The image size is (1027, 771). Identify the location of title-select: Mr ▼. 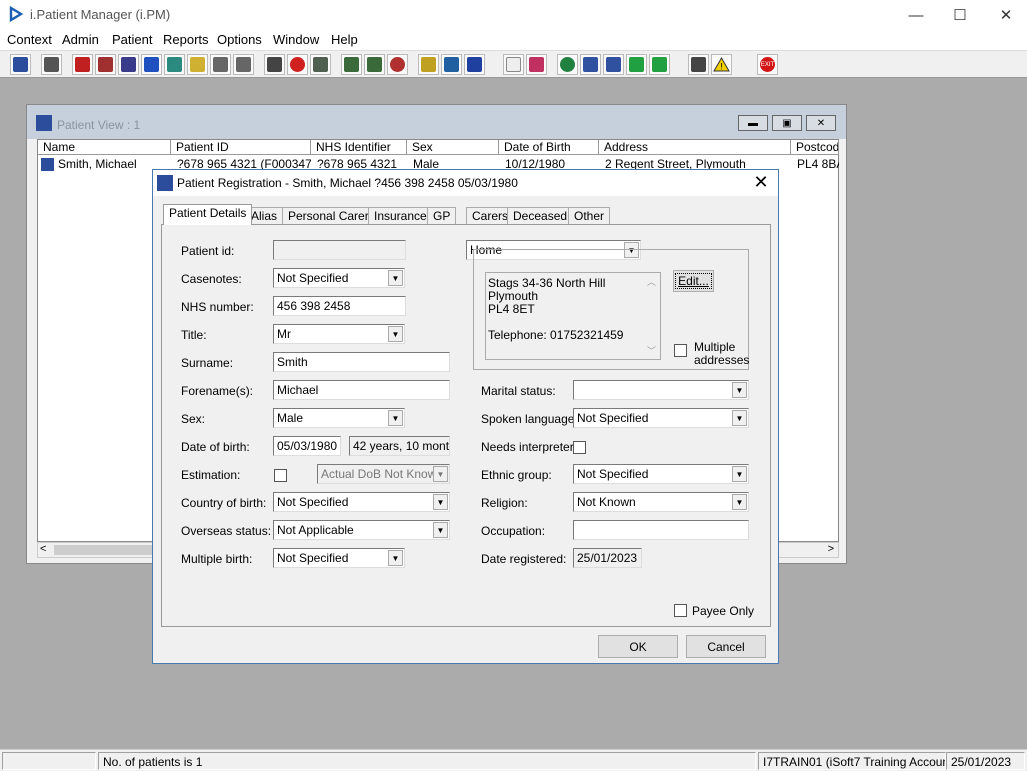
(339, 334).